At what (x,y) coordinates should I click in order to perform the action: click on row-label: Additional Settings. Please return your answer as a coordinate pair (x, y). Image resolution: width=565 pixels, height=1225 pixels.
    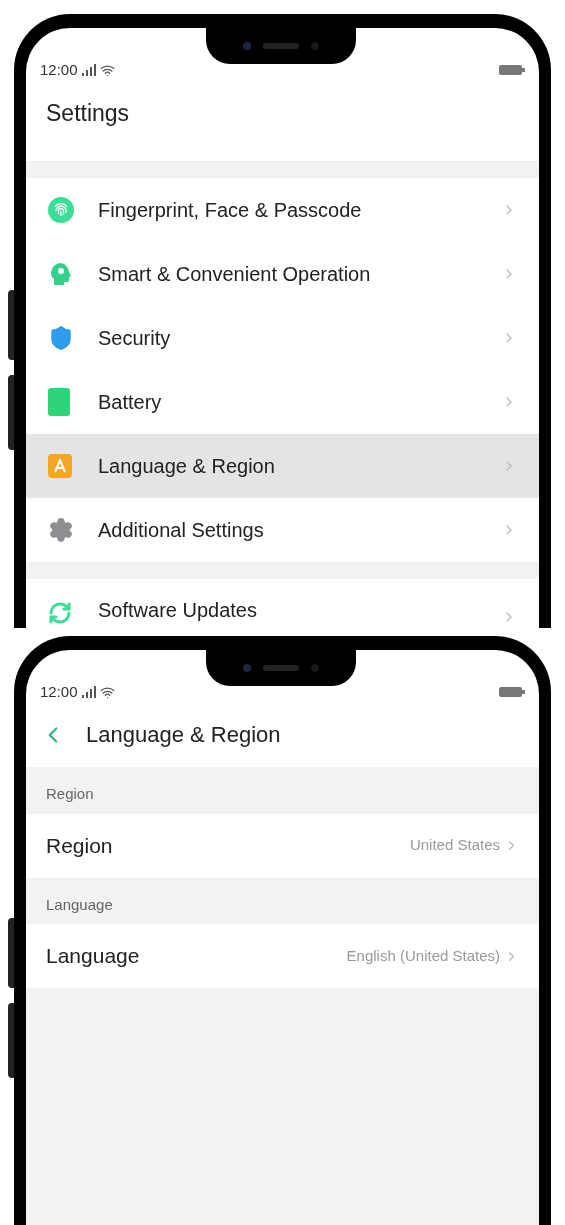
    Looking at the image, I should click on (181, 530).